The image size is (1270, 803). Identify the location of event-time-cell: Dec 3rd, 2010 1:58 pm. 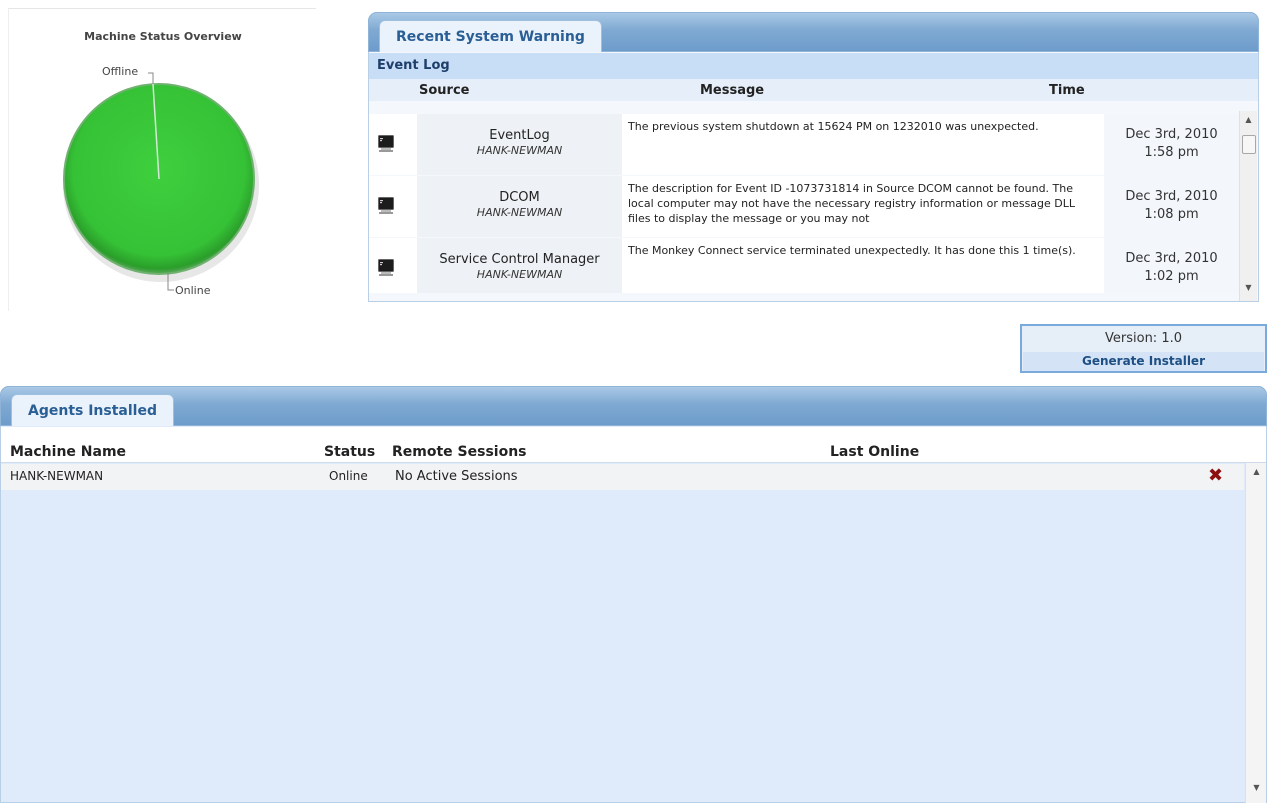
(1171, 144).